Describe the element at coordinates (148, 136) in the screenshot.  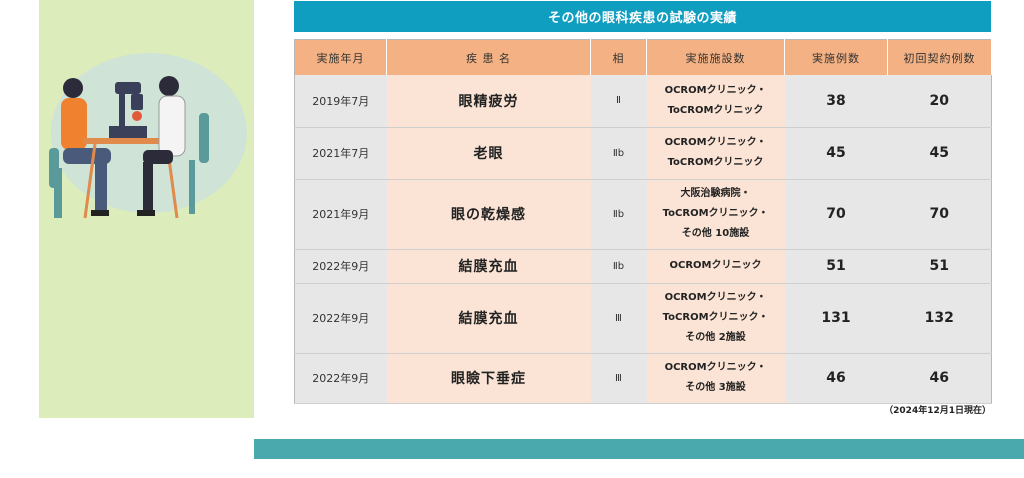
I see `eye-exam-illustration` at that location.